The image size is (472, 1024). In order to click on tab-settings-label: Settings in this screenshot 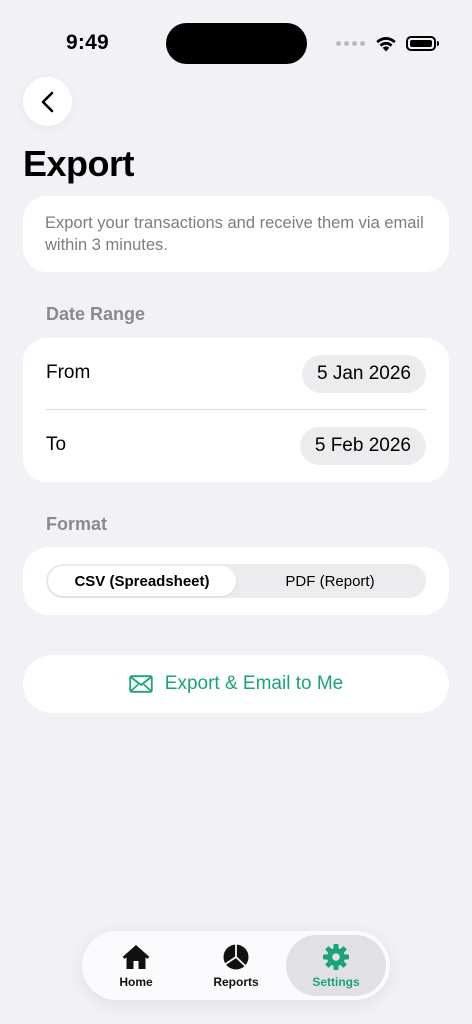, I will do `click(336, 981)`.